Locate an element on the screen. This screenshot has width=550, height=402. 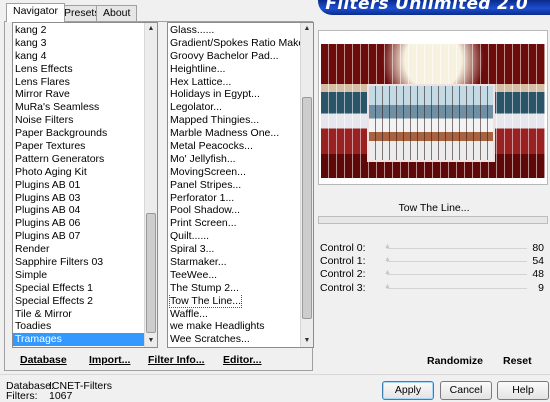
list-item: kang 2 is located at coordinates (78, 30).